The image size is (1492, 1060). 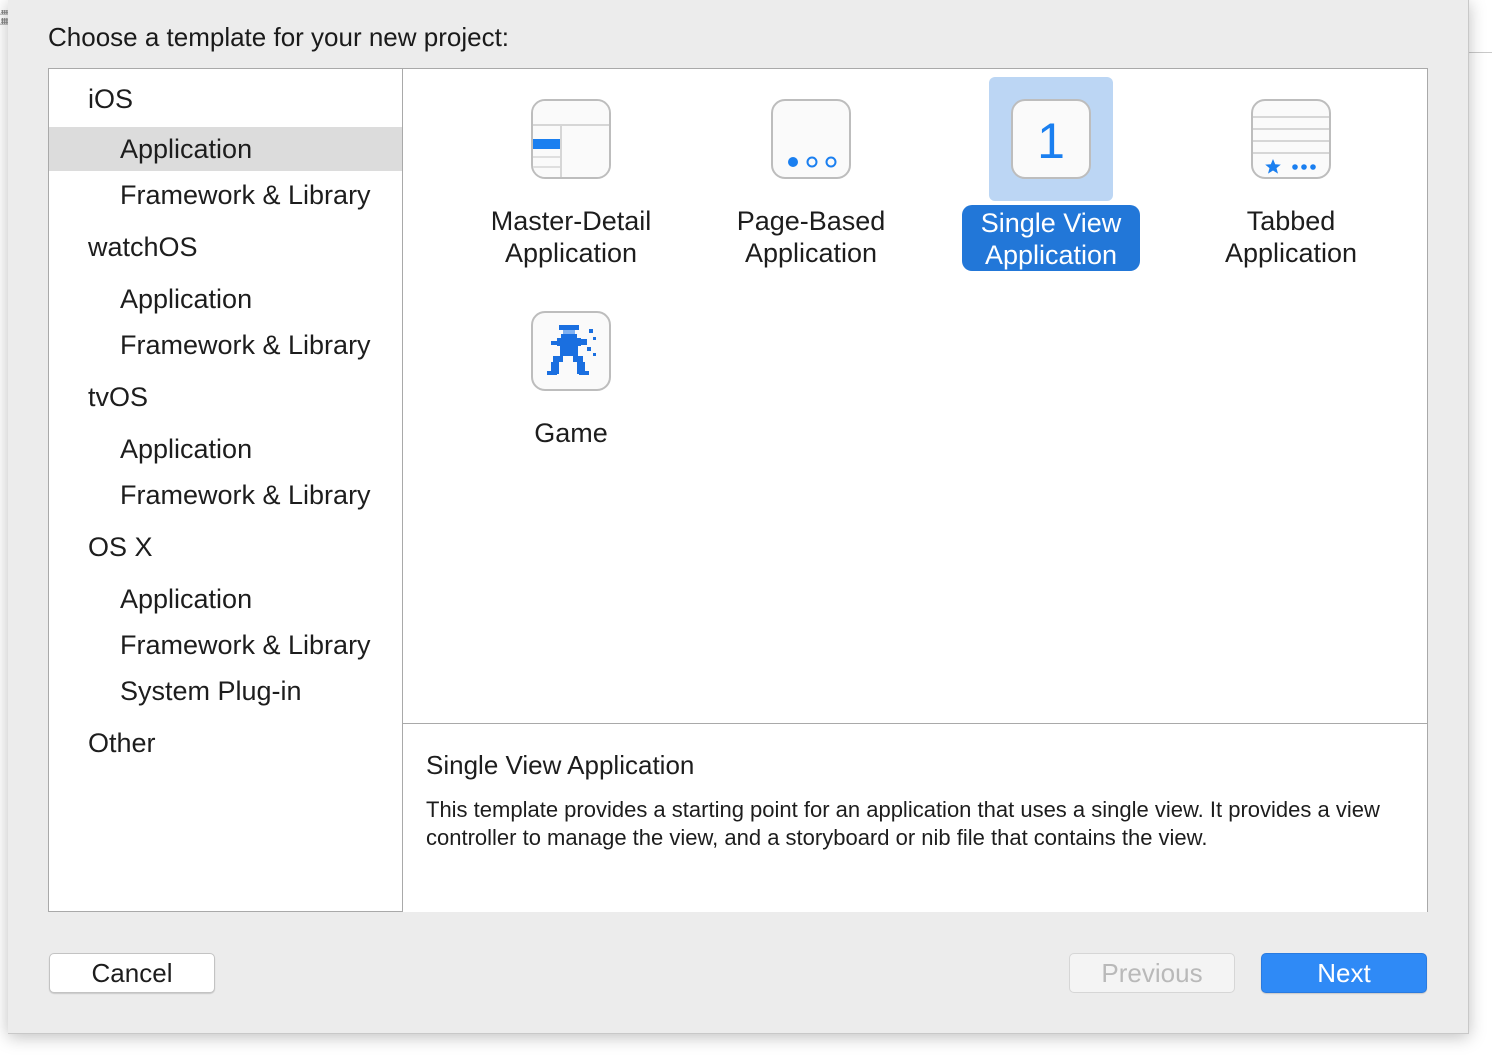 I want to click on sidebar-item-ios-framework-library: Framework & Library, so click(x=225, y=195).